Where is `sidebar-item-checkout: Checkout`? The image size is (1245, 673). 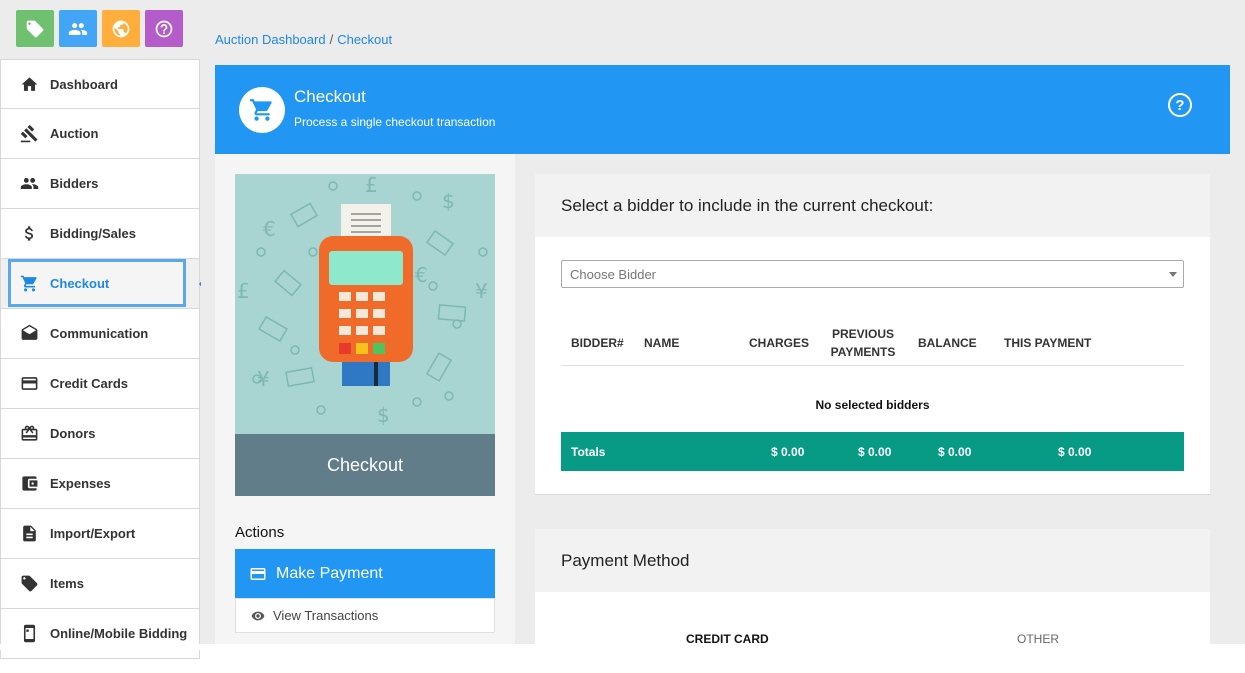 sidebar-item-checkout: Checkout is located at coordinates (104, 284).